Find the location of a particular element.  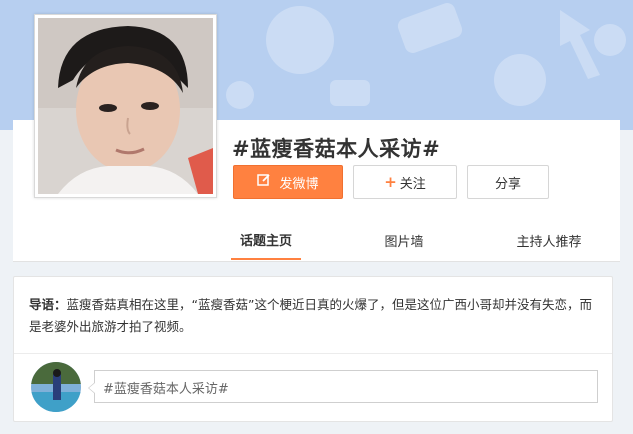

post-weibo-label: 发微博 is located at coordinates (299, 184).